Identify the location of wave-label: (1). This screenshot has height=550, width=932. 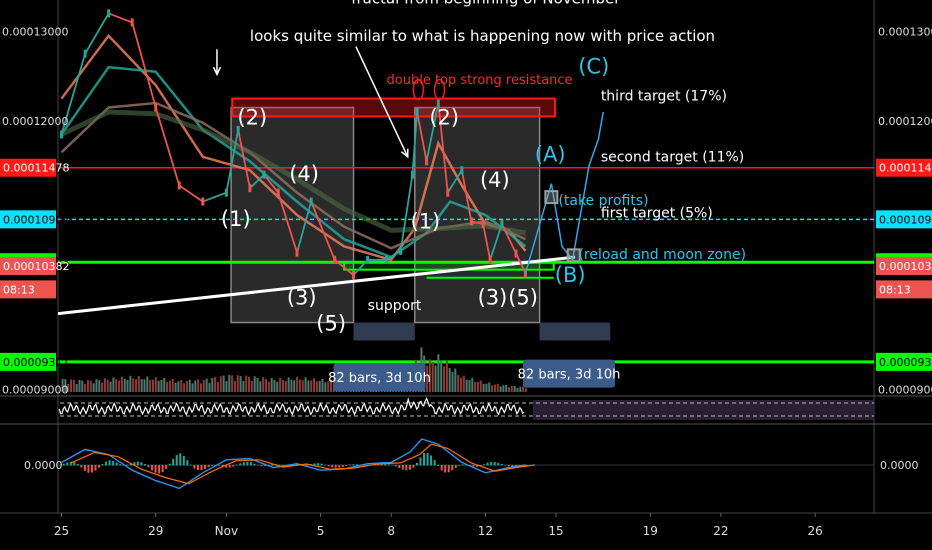
(236, 219).